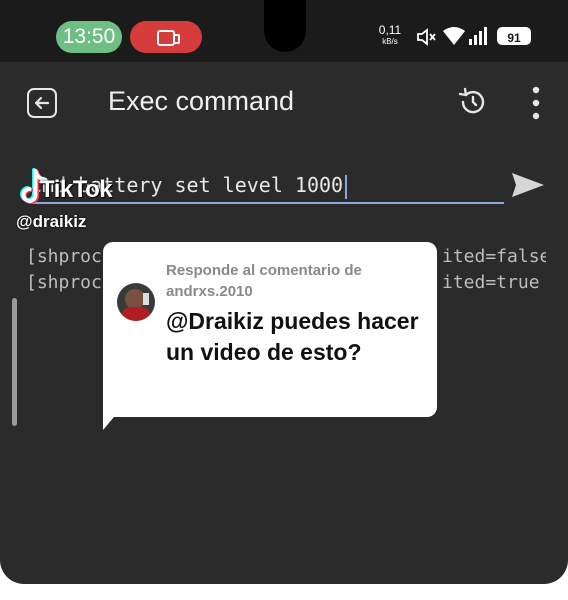 This screenshot has width=568, height=600. I want to click on more-vert-icon, so click(536, 103).